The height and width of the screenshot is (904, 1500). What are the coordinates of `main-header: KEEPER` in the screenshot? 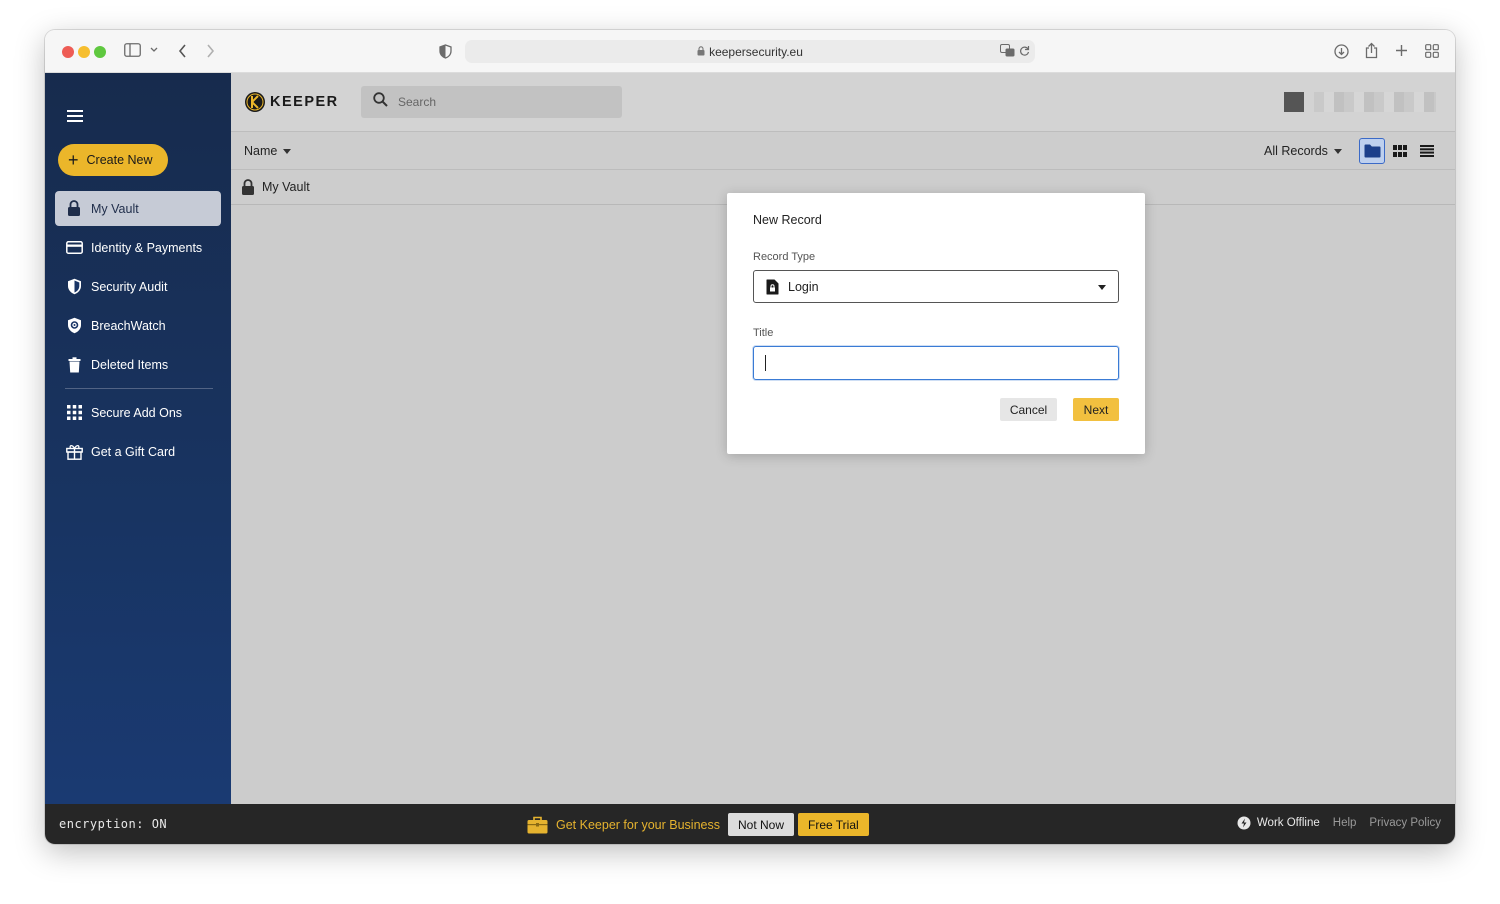 It's located at (843, 102).